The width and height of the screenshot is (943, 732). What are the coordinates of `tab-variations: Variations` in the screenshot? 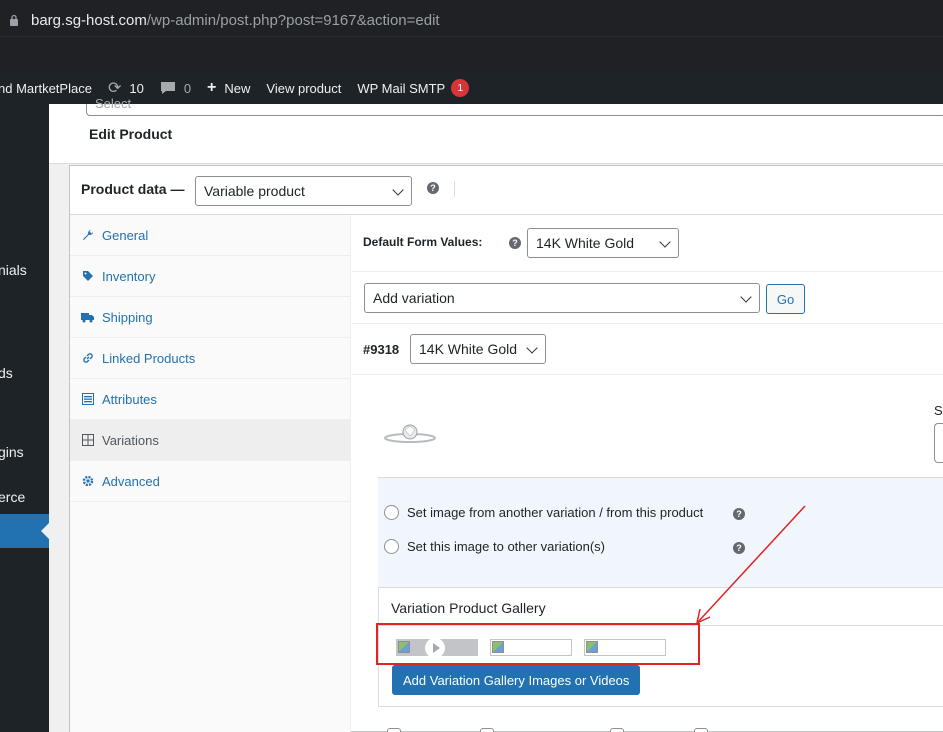 It's located at (210, 440).